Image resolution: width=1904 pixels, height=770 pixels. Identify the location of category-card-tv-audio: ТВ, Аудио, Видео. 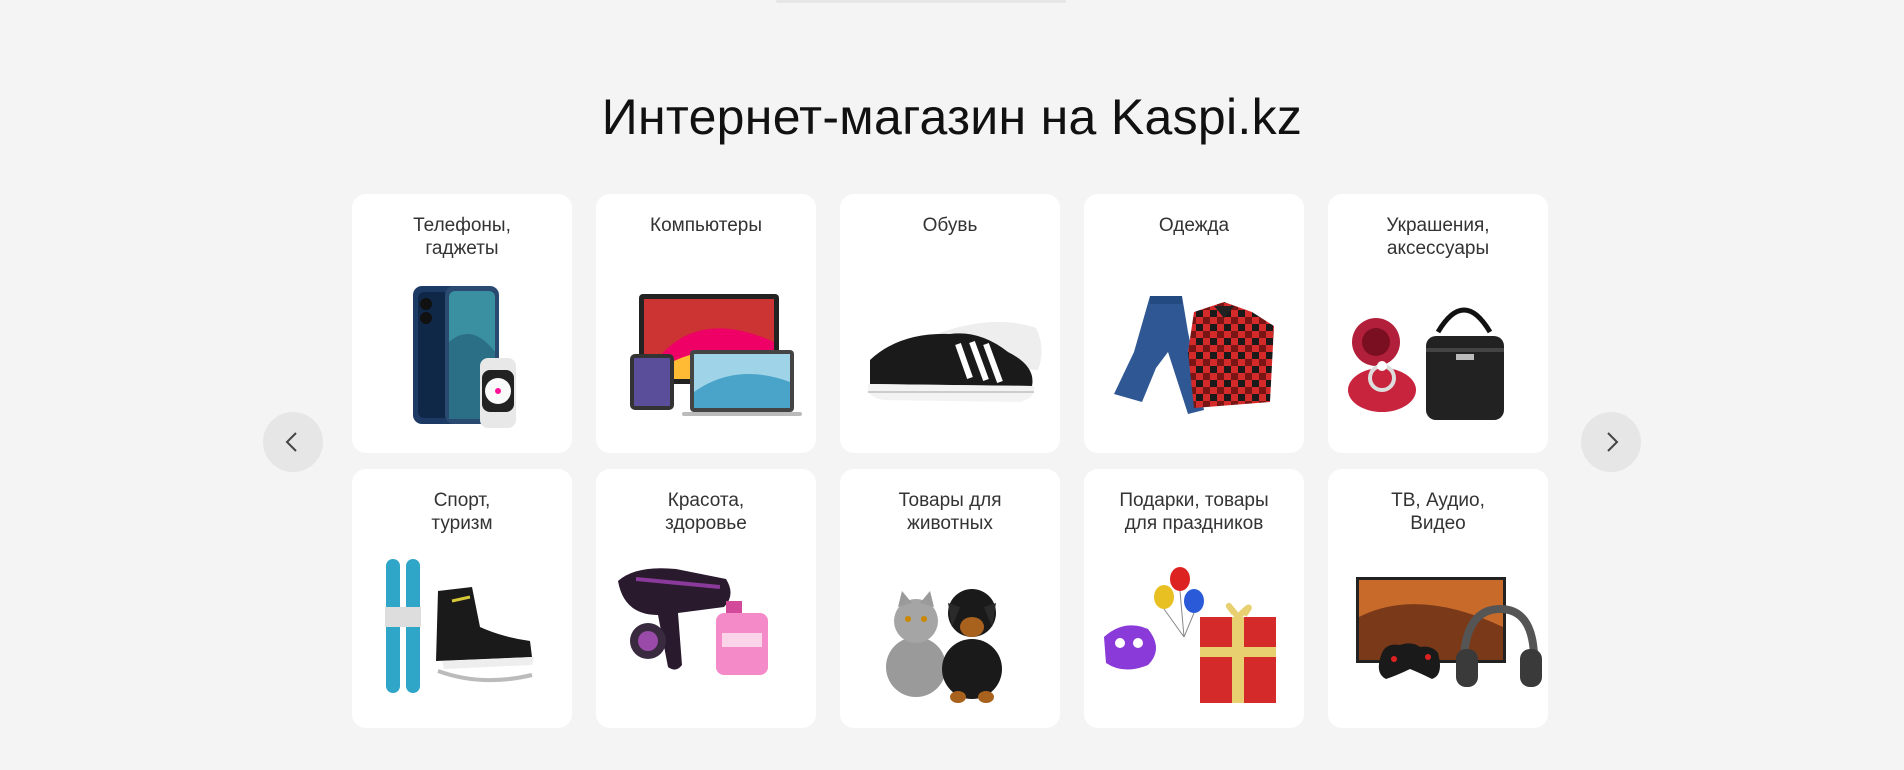
(1438, 598).